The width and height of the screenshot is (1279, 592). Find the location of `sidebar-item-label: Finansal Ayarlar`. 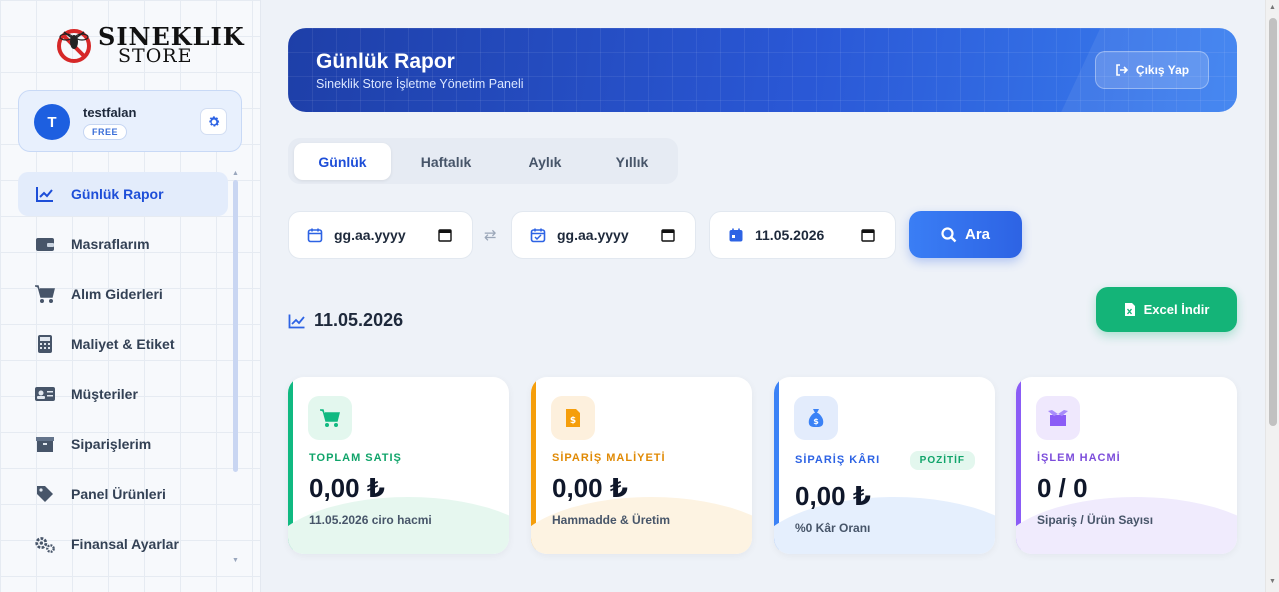

sidebar-item-label: Finansal Ayarlar is located at coordinates (125, 544).